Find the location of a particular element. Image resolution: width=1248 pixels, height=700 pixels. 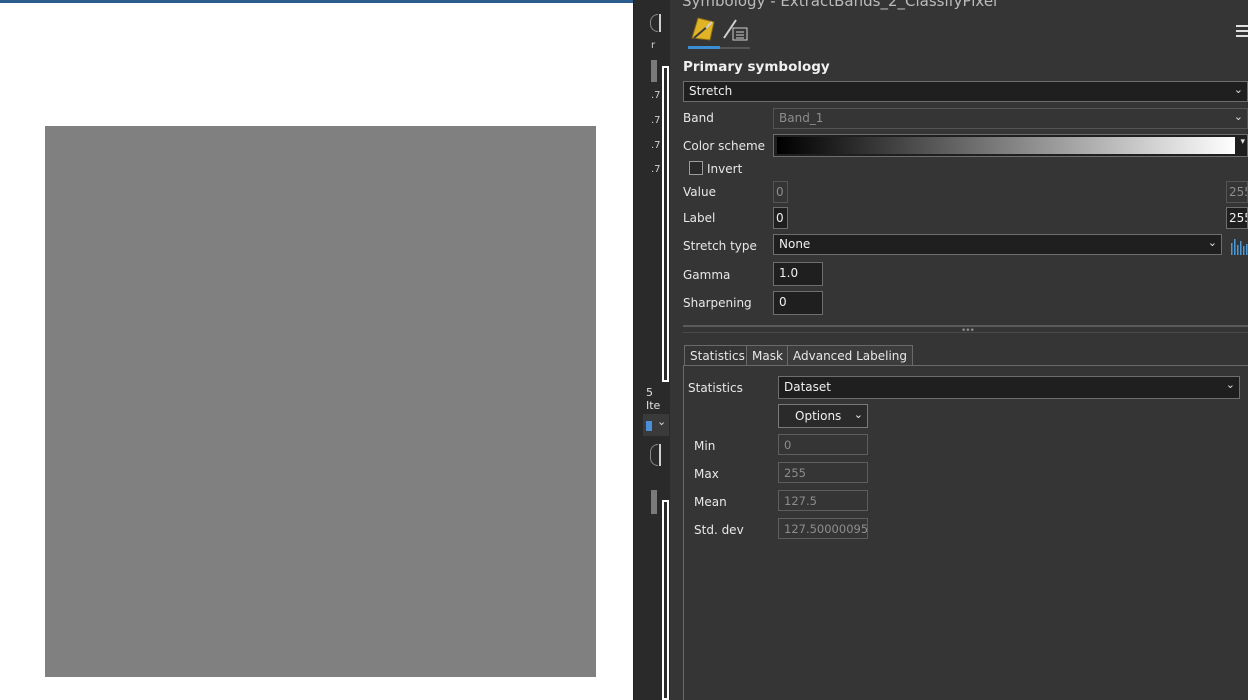

renderer-value: Stretch is located at coordinates (711, 91).